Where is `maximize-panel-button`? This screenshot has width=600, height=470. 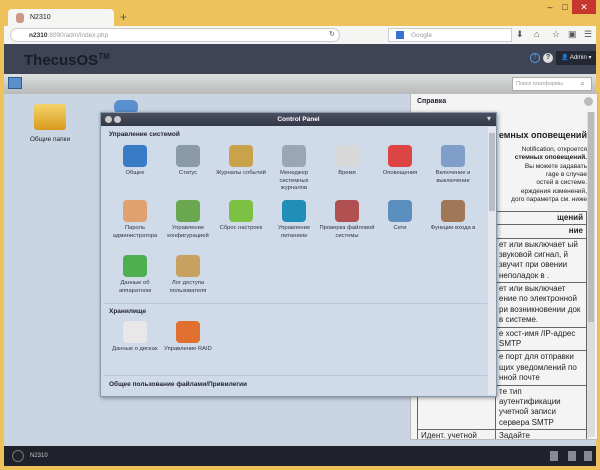 maximize-panel-button is located at coordinates (117, 119).